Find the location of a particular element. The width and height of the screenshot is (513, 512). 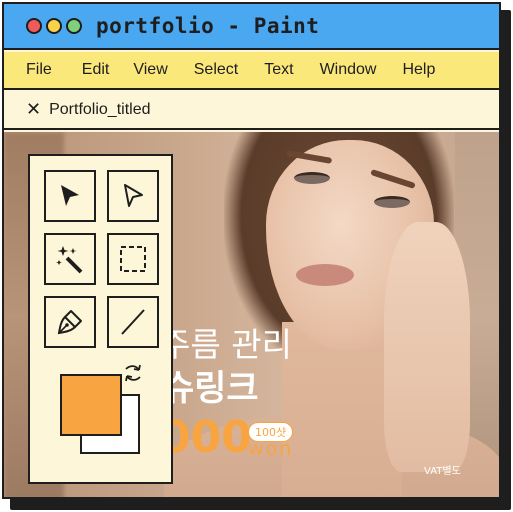

magic-wand-icon is located at coordinates (69, 260).